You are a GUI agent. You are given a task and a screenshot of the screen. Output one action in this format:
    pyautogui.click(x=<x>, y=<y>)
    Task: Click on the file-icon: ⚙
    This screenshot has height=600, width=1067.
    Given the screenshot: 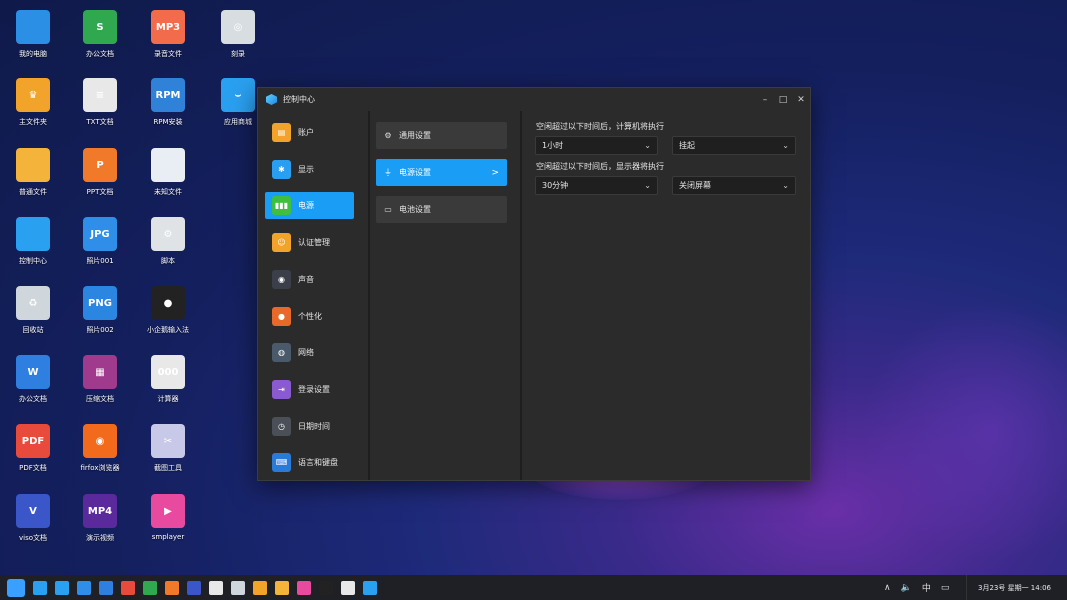 What is the action you would take?
    pyautogui.click(x=168, y=234)
    